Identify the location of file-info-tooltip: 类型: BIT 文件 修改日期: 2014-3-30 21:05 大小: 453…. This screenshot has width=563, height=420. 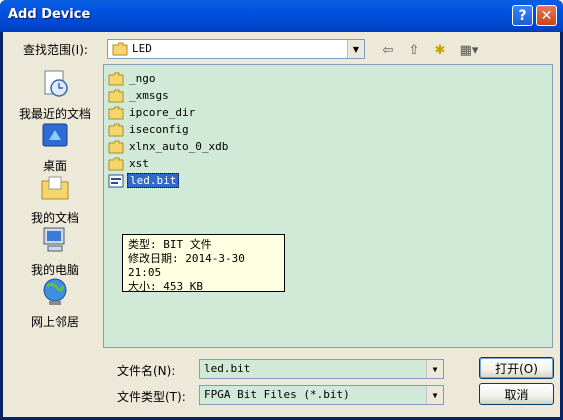
(203, 263).